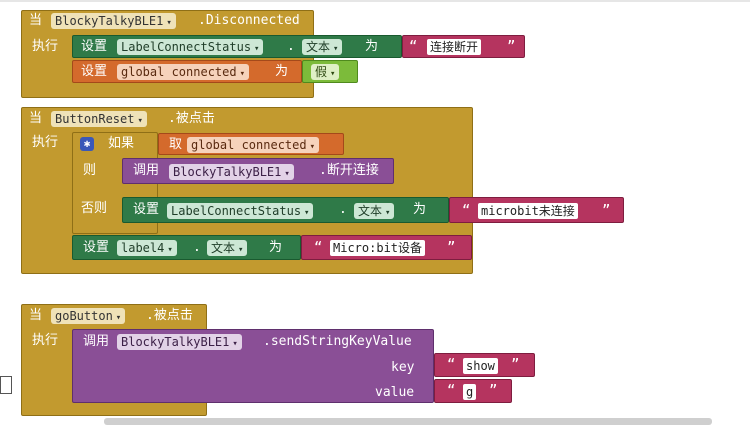 The width and height of the screenshot is (750, 425). Describe the element at coordinates (249, 20) in the screenshot. I see `event-name-label: .Disconnected` at that location.